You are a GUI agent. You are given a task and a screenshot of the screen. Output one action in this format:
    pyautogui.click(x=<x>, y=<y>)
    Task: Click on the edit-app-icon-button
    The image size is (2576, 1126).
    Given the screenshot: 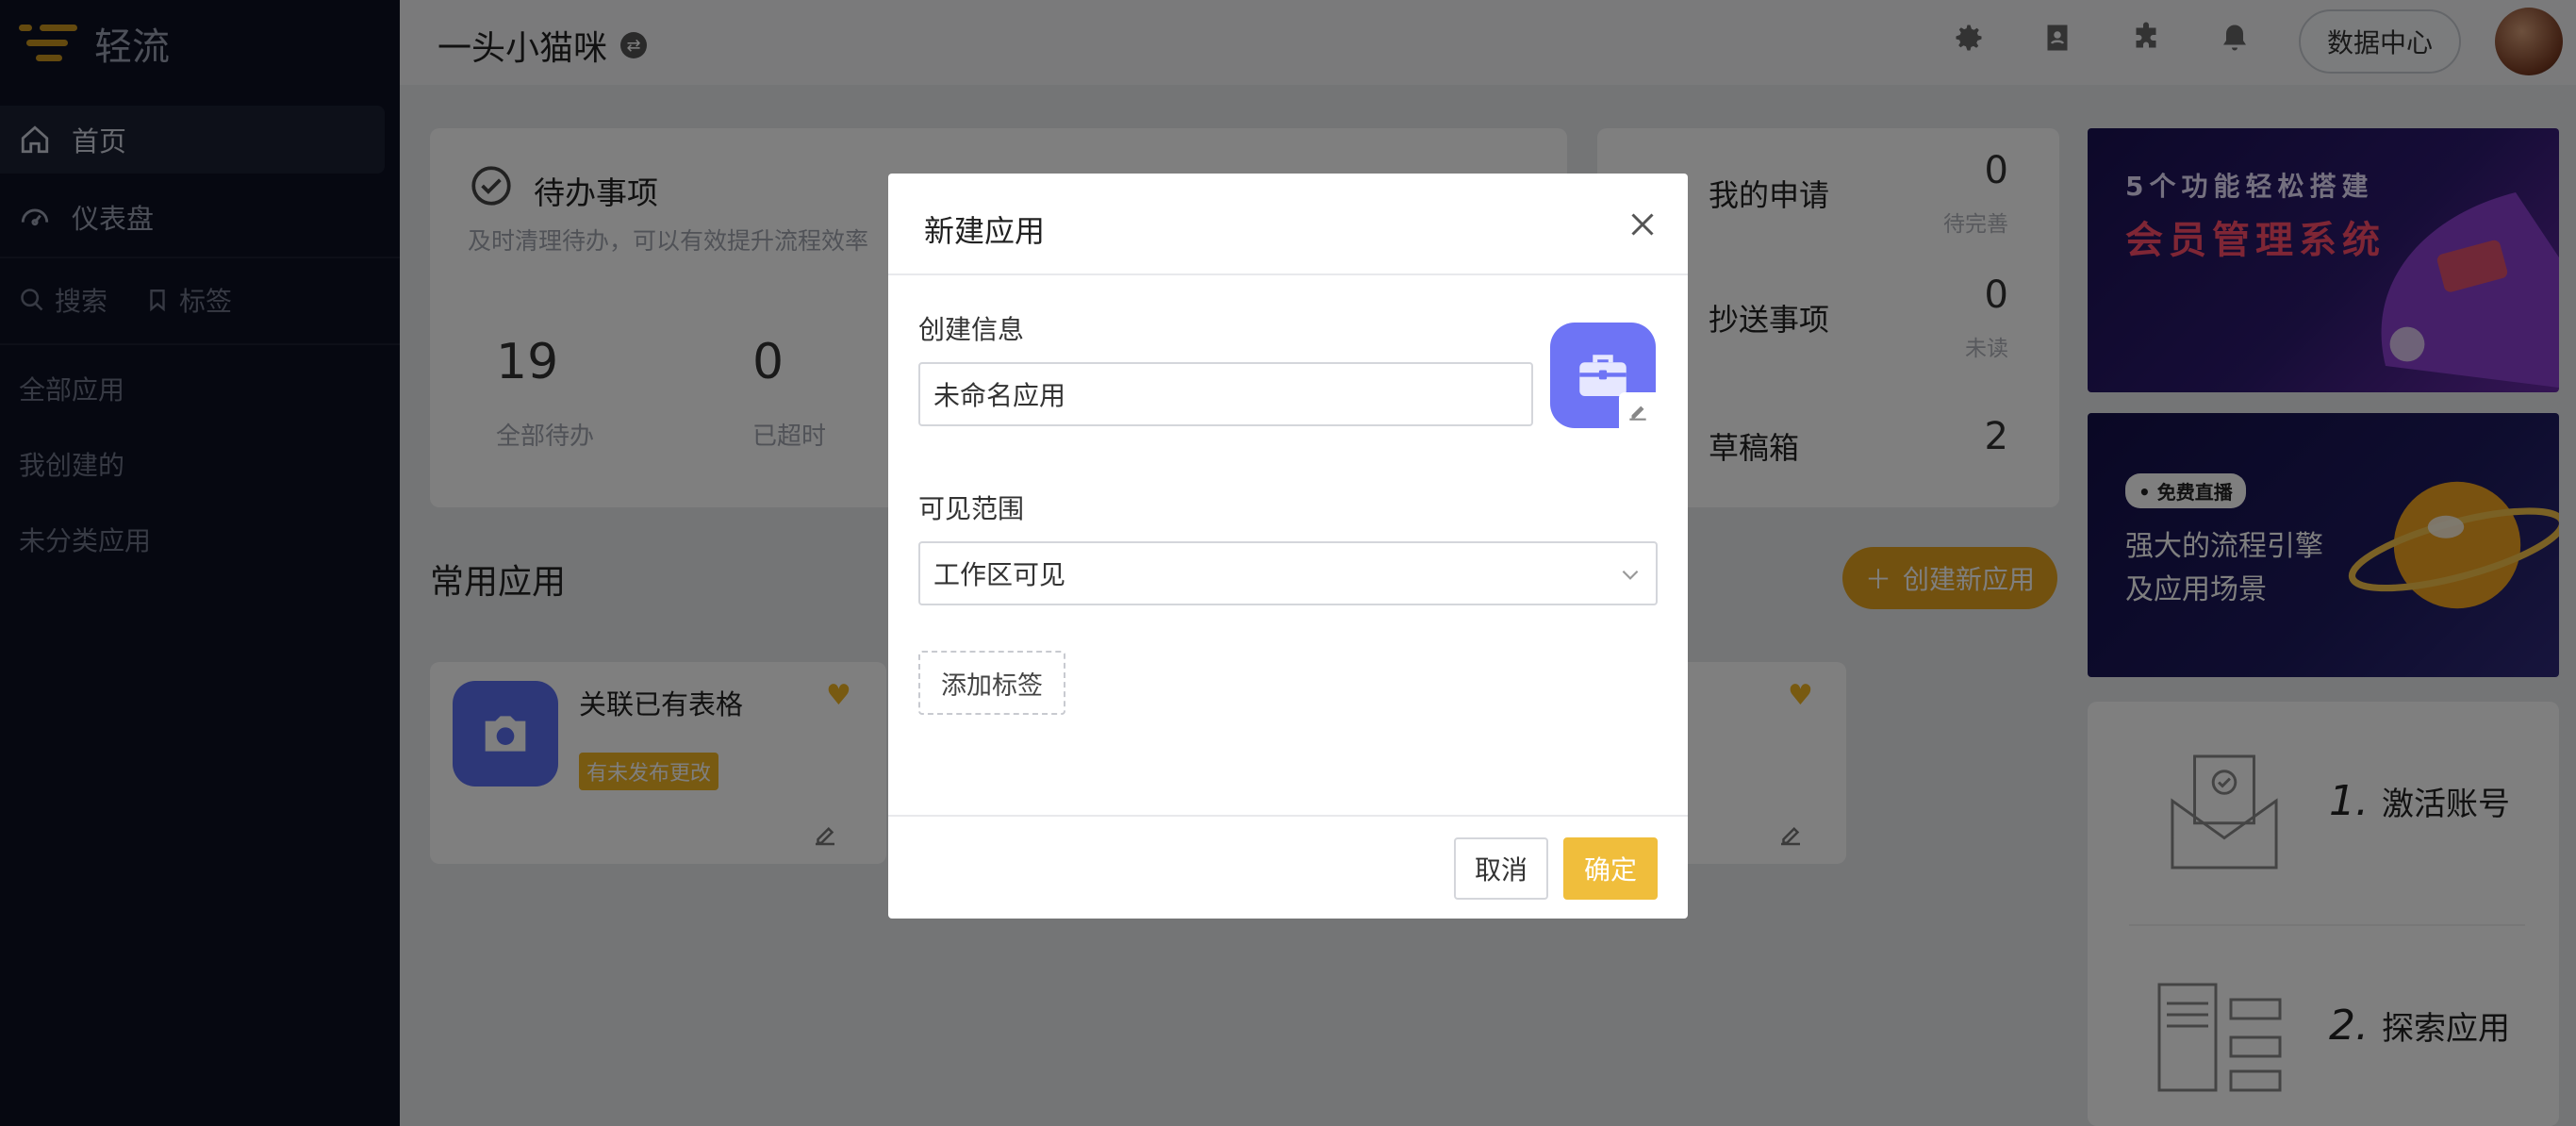 What is the action you would take?
    pyautogui.click(x=1638, y=411)
    